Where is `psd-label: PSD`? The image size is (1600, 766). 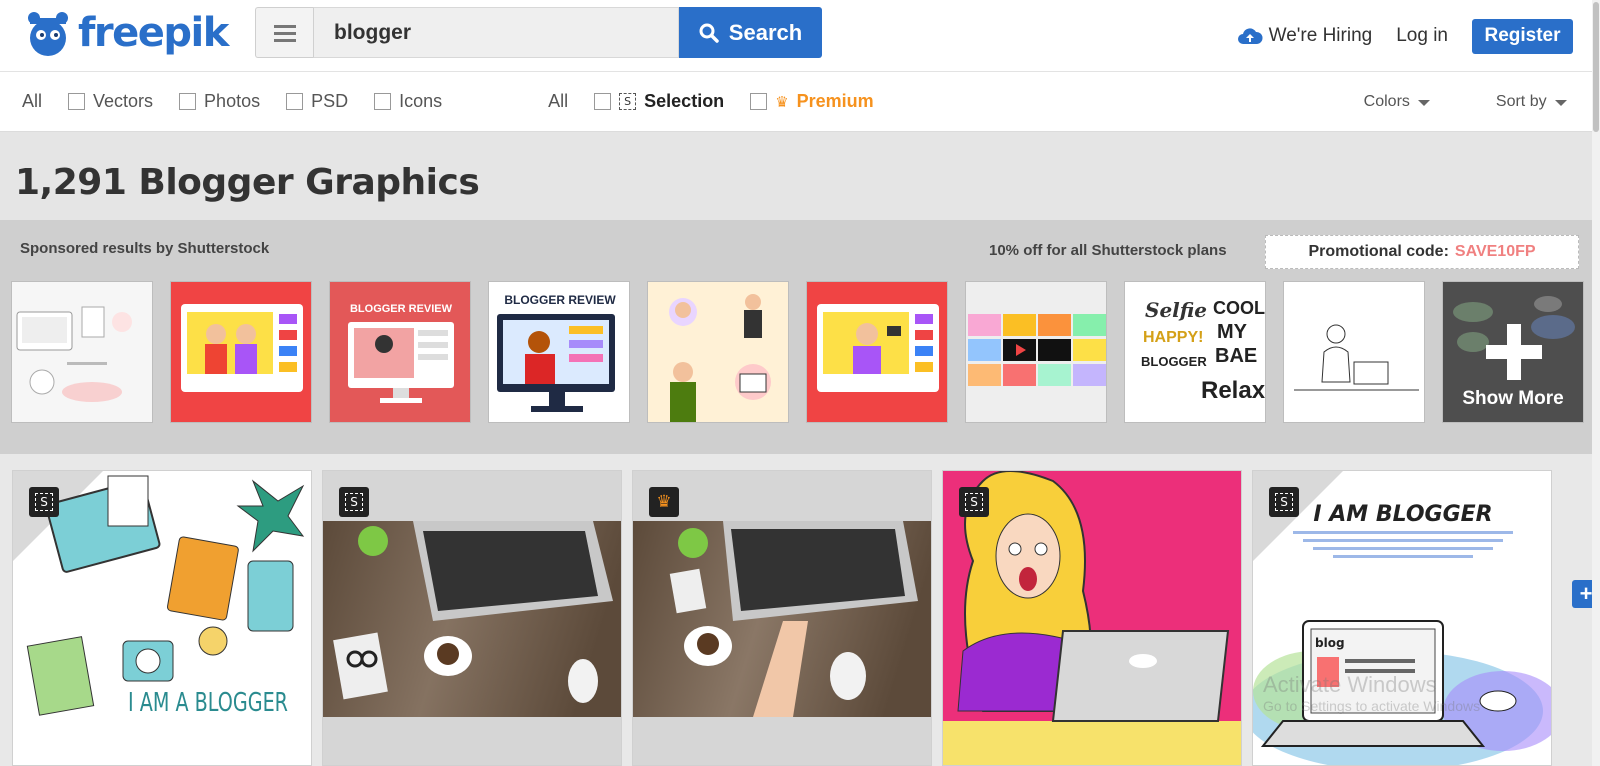
psd-label: PSD is located at coordinates (330, 101).